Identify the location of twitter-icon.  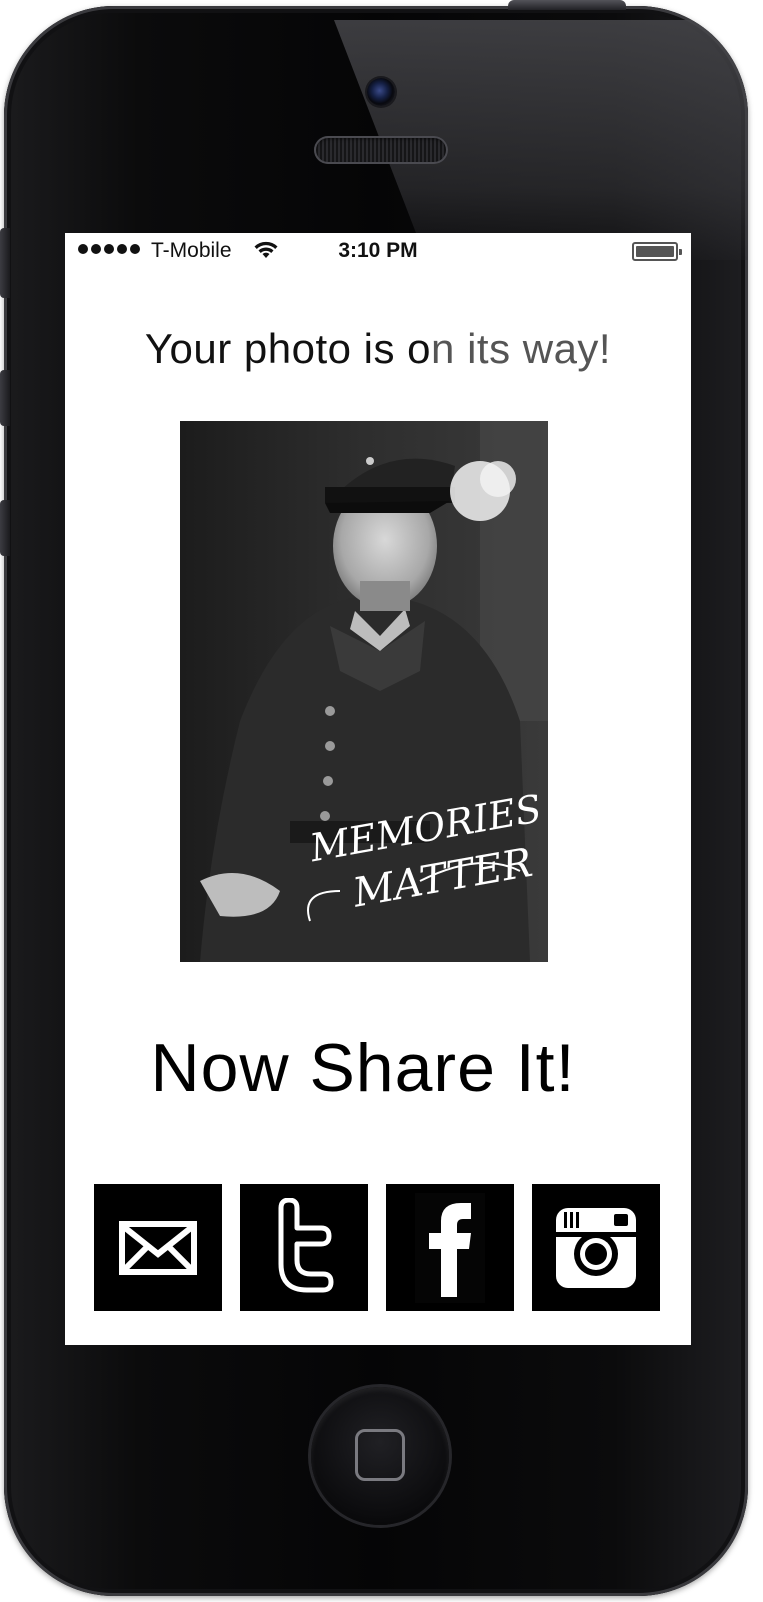
(304, 1247).